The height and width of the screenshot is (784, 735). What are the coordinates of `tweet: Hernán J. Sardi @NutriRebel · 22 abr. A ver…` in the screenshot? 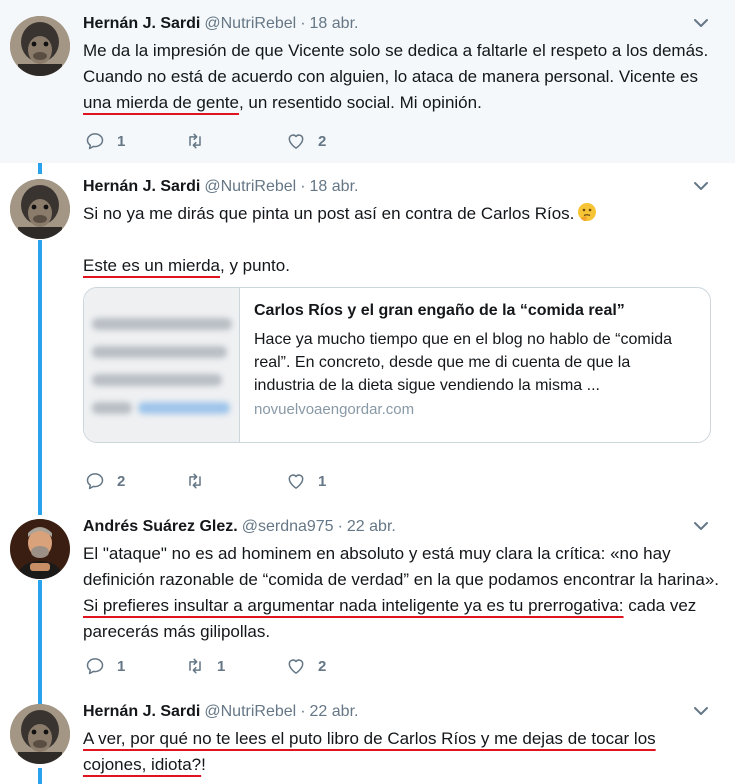 It's located at (367, 736).